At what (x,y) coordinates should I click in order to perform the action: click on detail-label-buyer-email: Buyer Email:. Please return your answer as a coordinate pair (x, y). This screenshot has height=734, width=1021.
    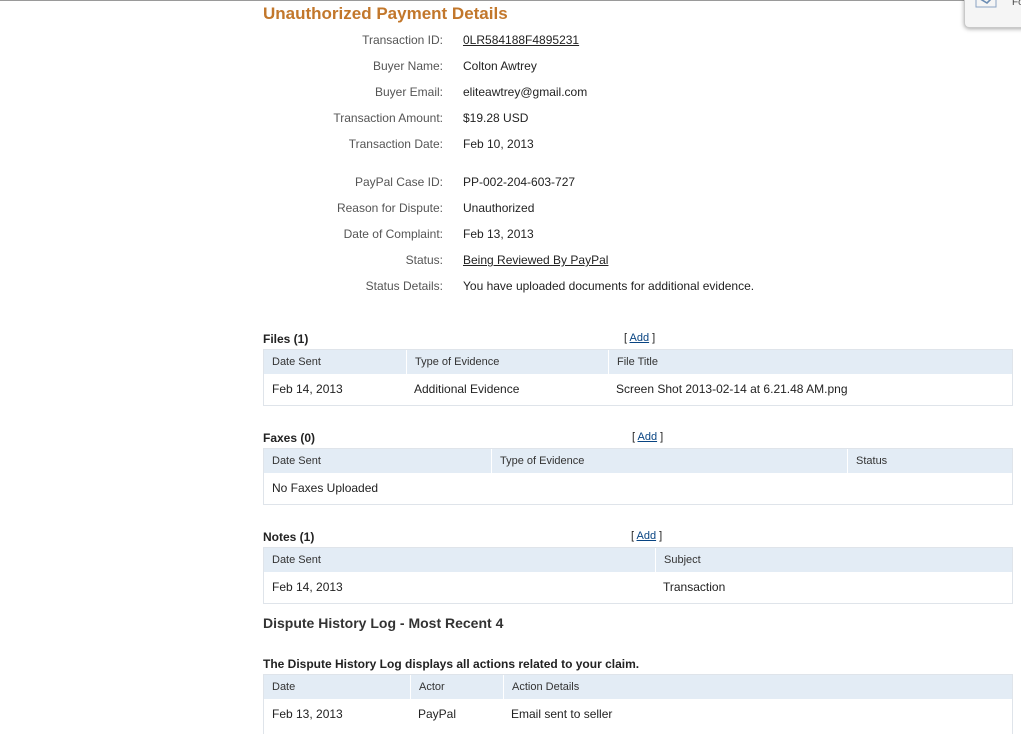
    Looking at the image, I should click on (408, 92).